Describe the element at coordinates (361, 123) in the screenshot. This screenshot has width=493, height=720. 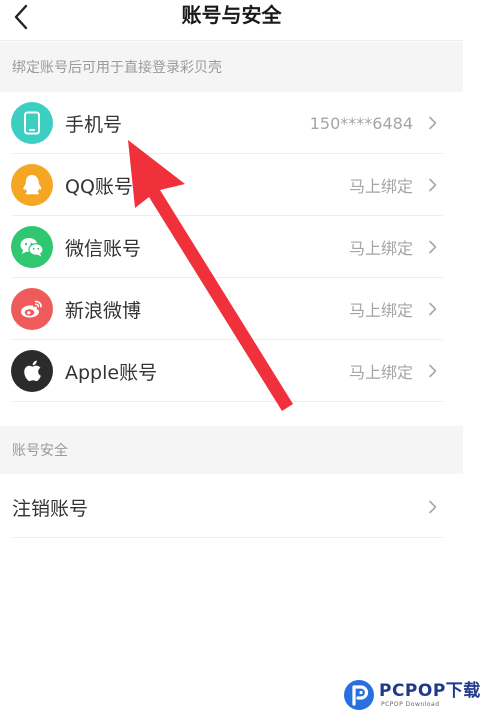
I see `account-value: 150****6484` at that location.